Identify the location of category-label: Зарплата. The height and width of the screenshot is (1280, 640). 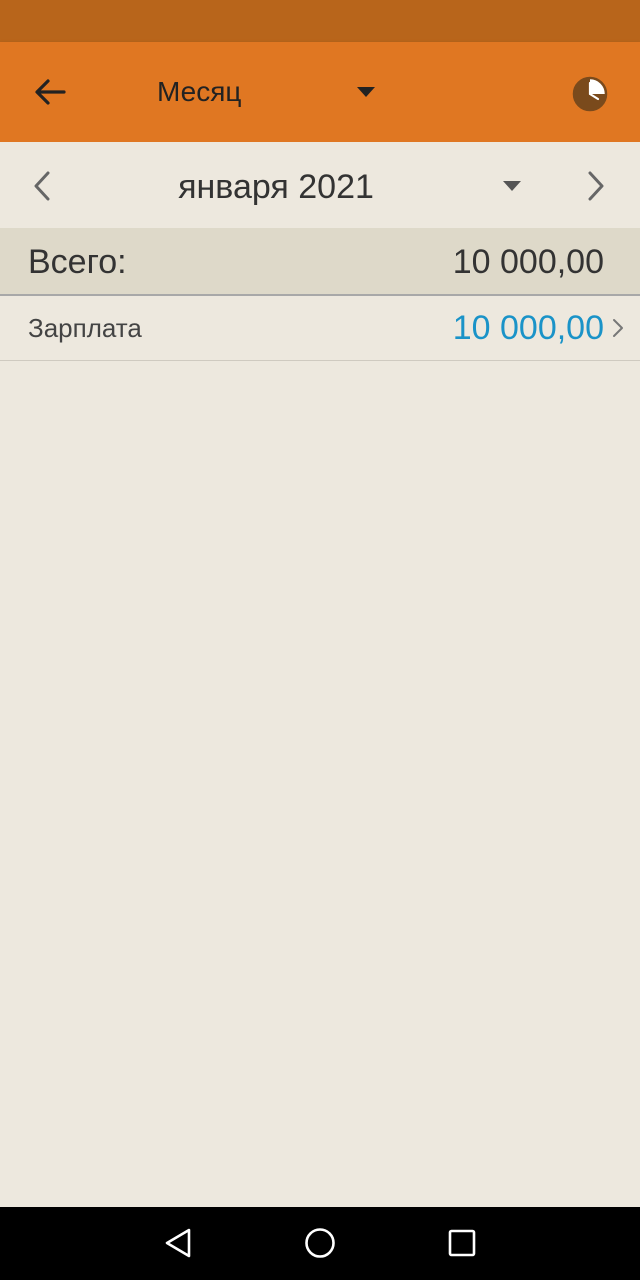
(85, 328).